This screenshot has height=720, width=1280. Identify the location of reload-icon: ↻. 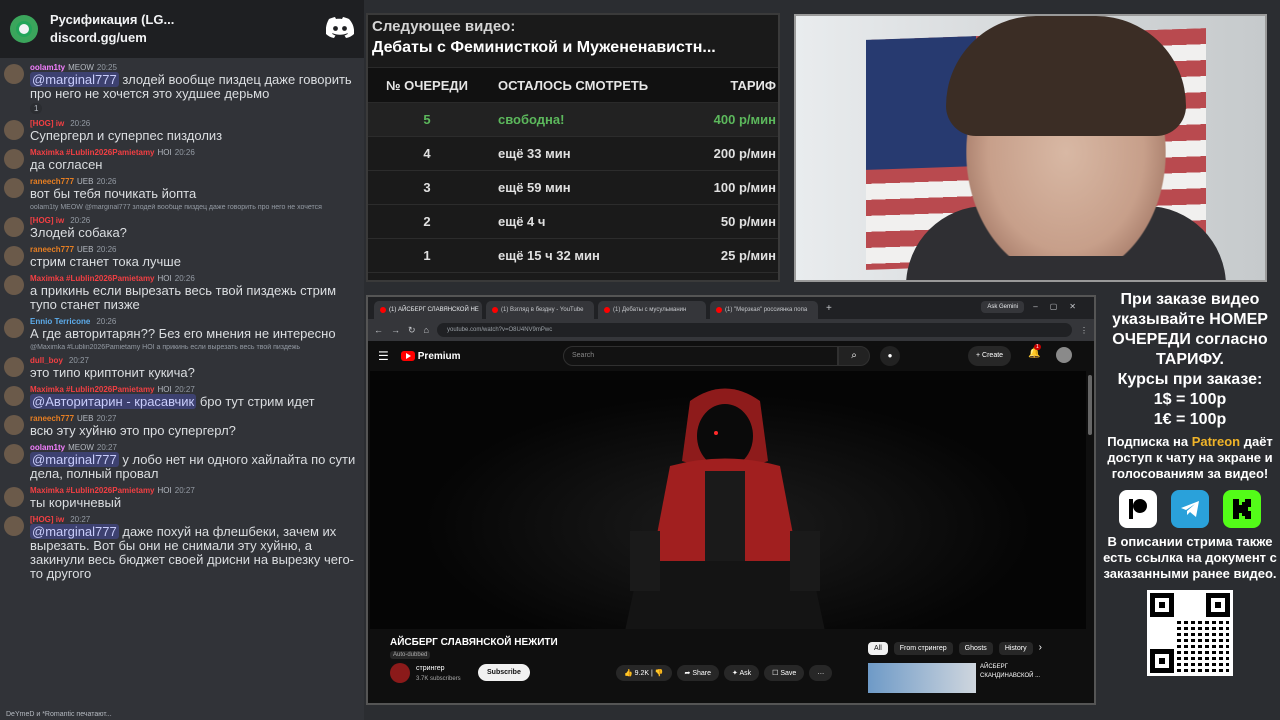
(412, 330).